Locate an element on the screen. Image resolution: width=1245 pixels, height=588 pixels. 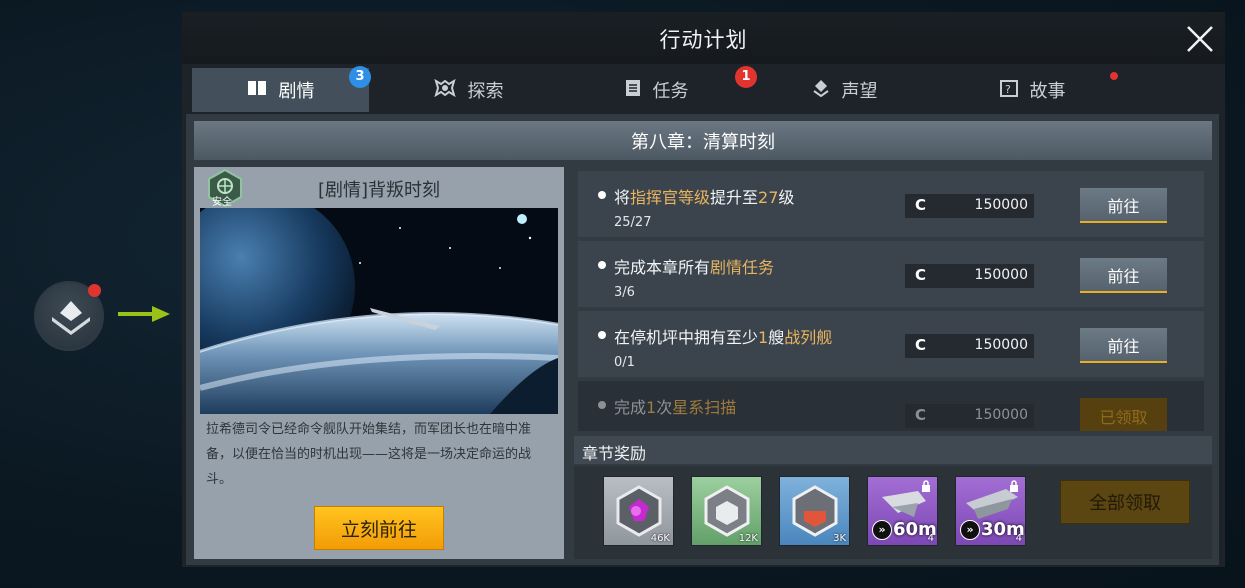
tab-label: 声望 is located at coordinates (859, 91).